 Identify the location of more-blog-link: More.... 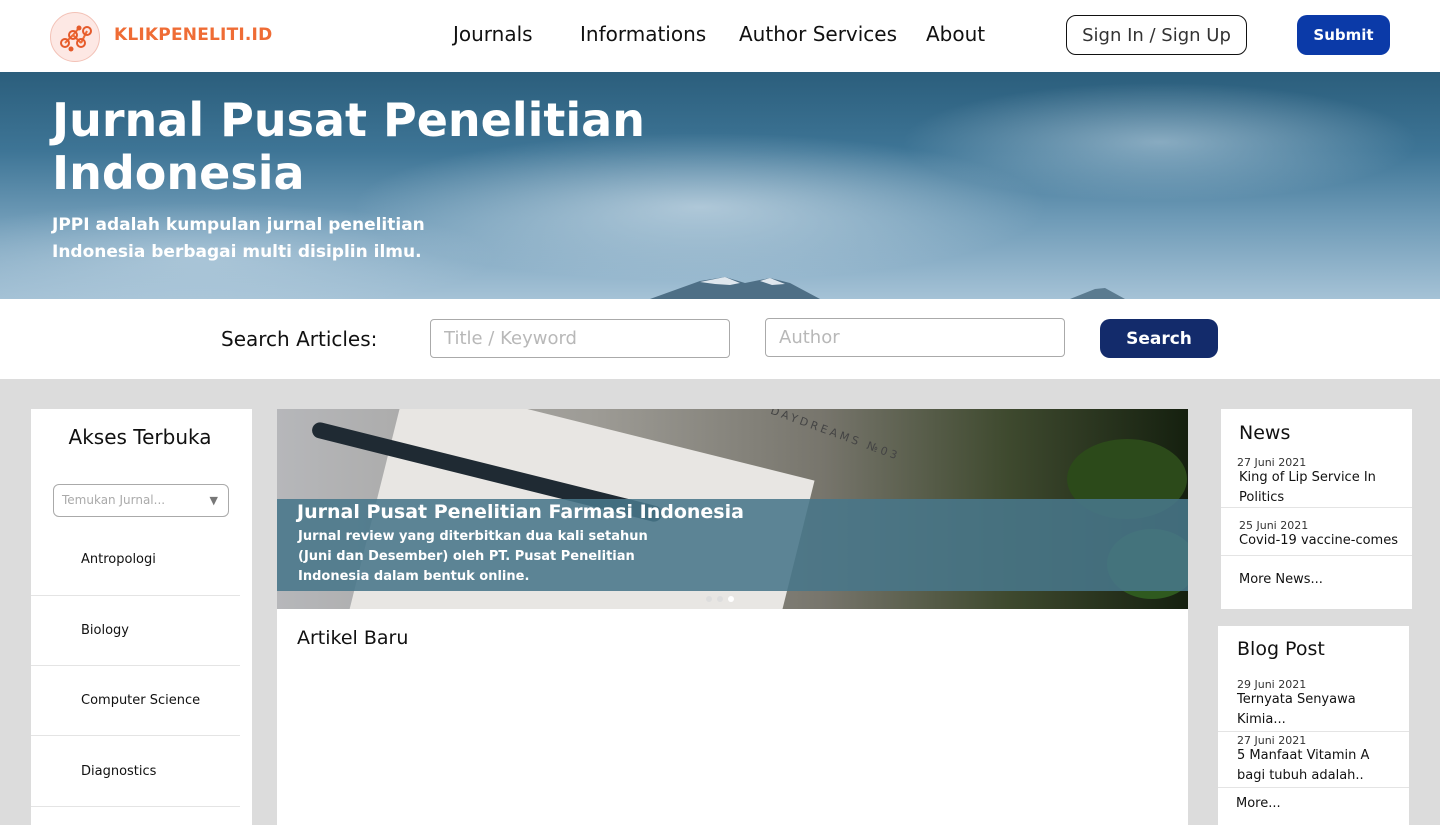
(1258, 803).